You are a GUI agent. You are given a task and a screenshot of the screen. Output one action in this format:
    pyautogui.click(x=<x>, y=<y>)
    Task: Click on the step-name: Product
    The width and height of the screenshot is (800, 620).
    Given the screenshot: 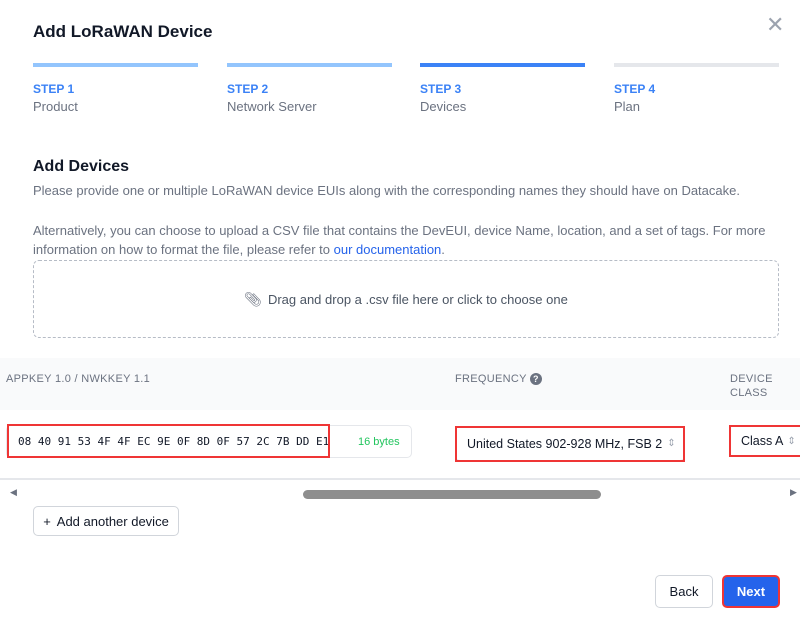 What is the action you would take?
    pyautogui.click(x=55, y=106)
    